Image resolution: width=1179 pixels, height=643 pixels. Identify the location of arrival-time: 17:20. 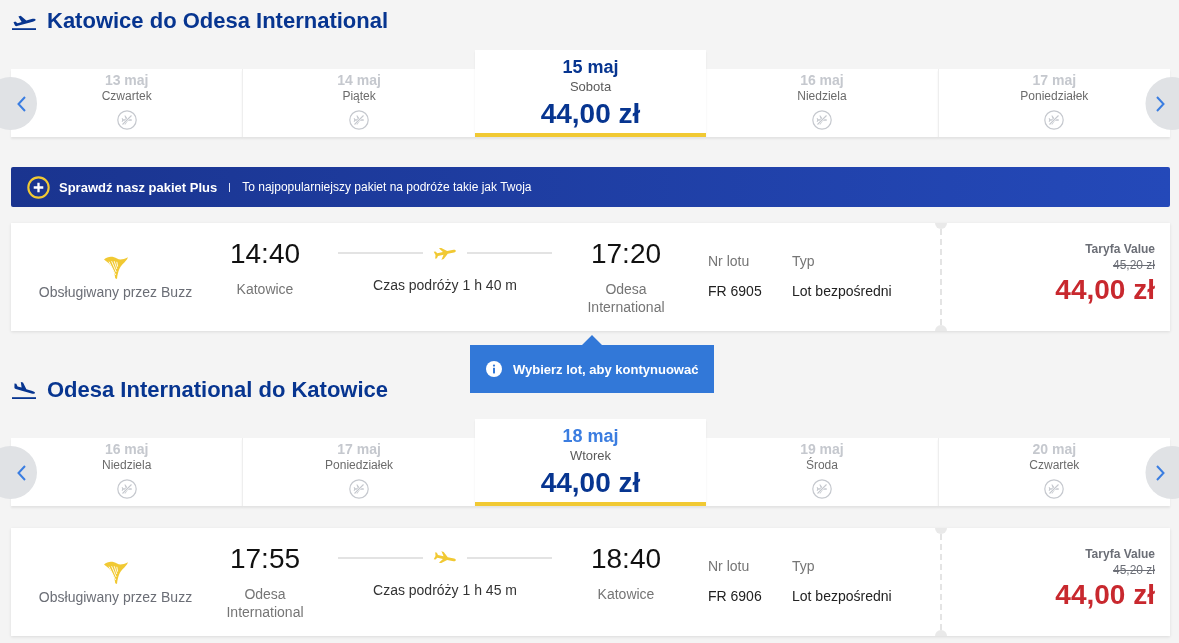
(626, 254).